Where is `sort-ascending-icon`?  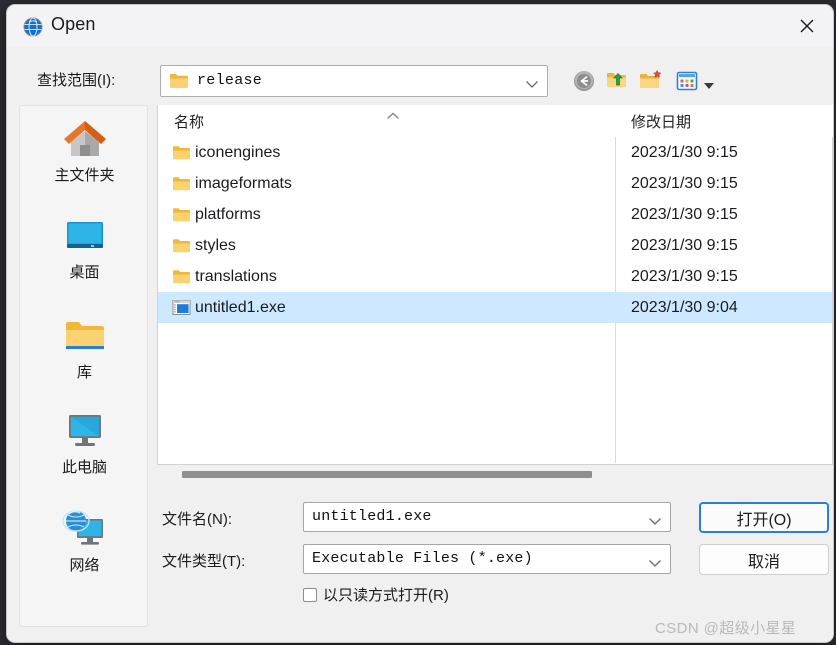 sort-ascending-icon is located at coordinates (393, 113).